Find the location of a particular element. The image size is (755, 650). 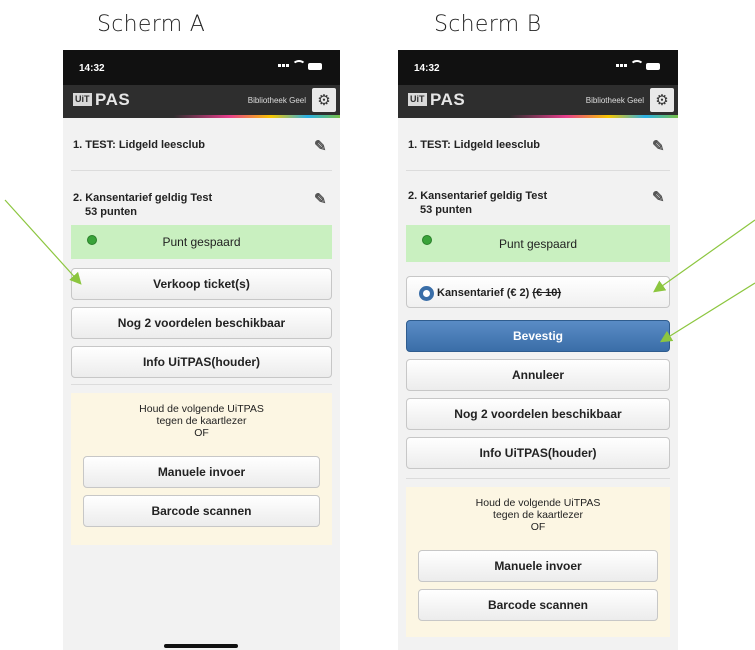

arrow-to-sell-ticket is located at coordinates (43, 242).